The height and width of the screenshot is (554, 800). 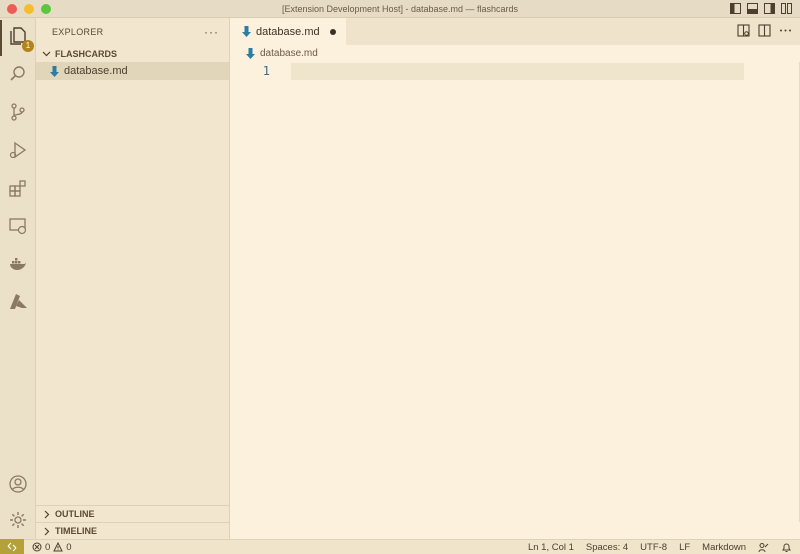 I want to click on line-number: 1, so click(x=266, y=71).